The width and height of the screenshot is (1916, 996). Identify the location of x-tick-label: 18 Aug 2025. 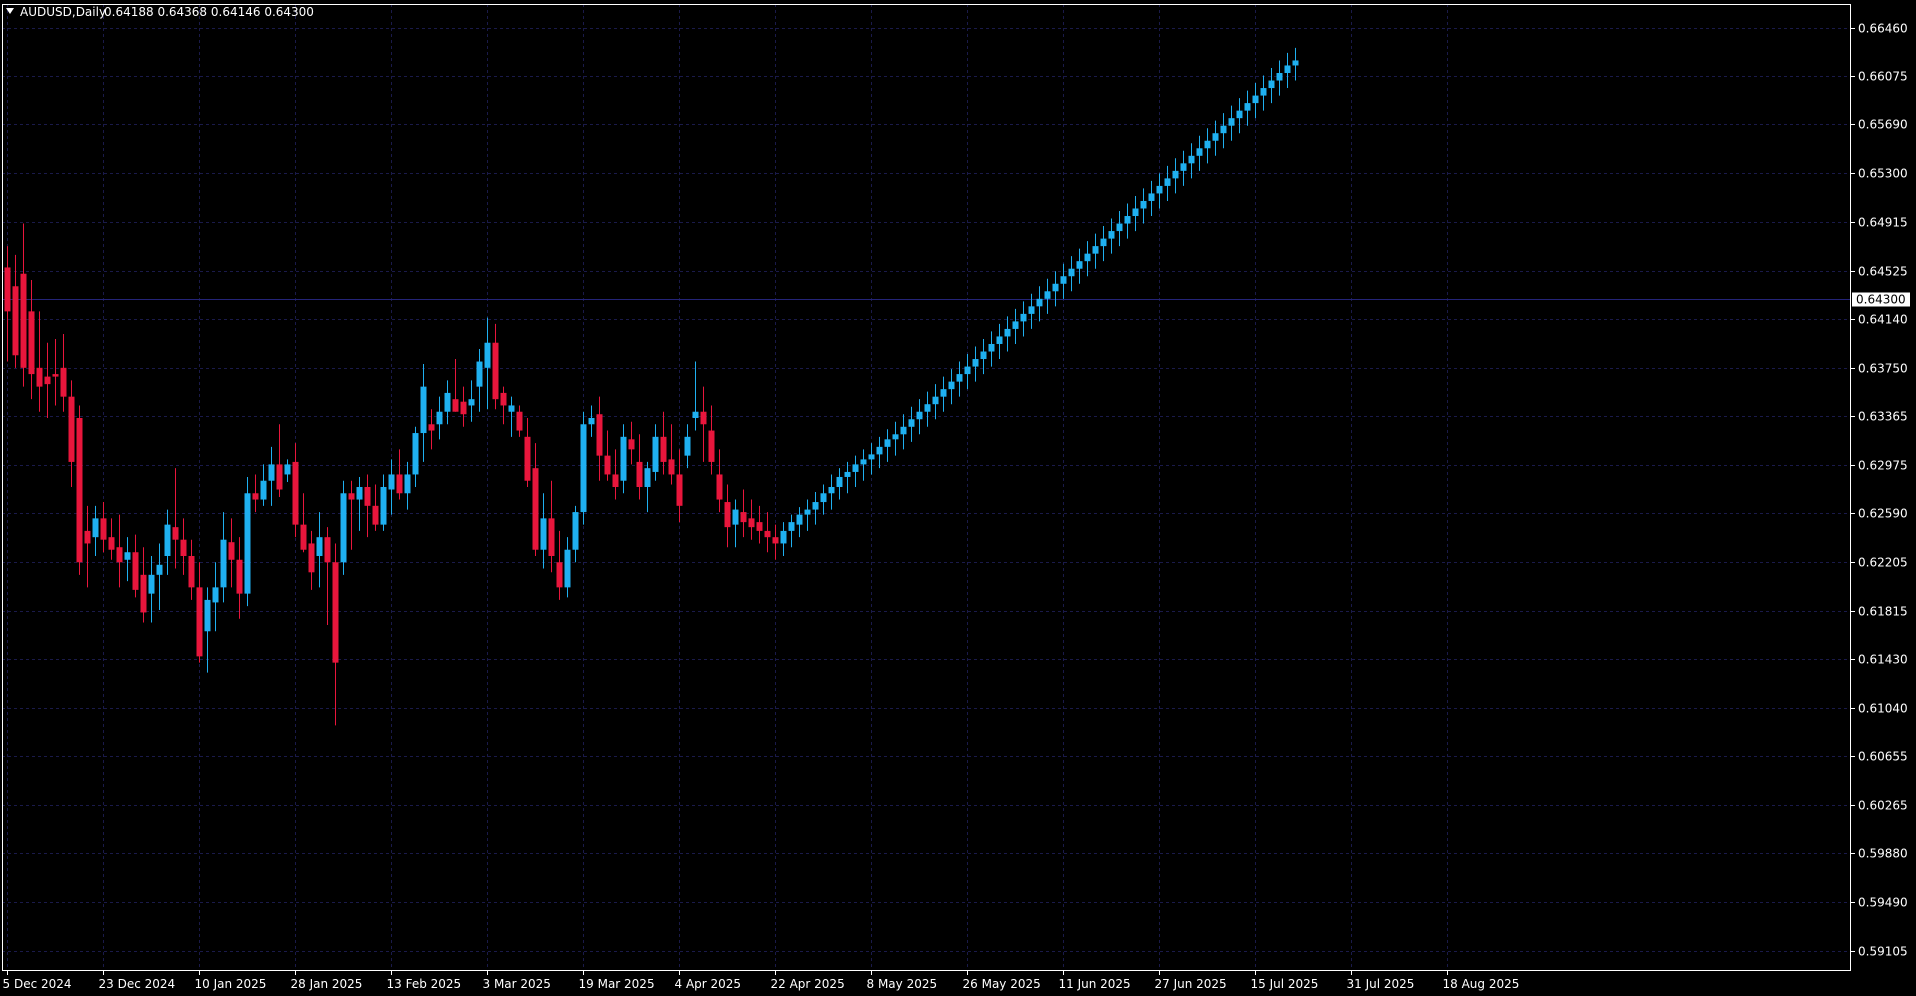
(1481, 984).